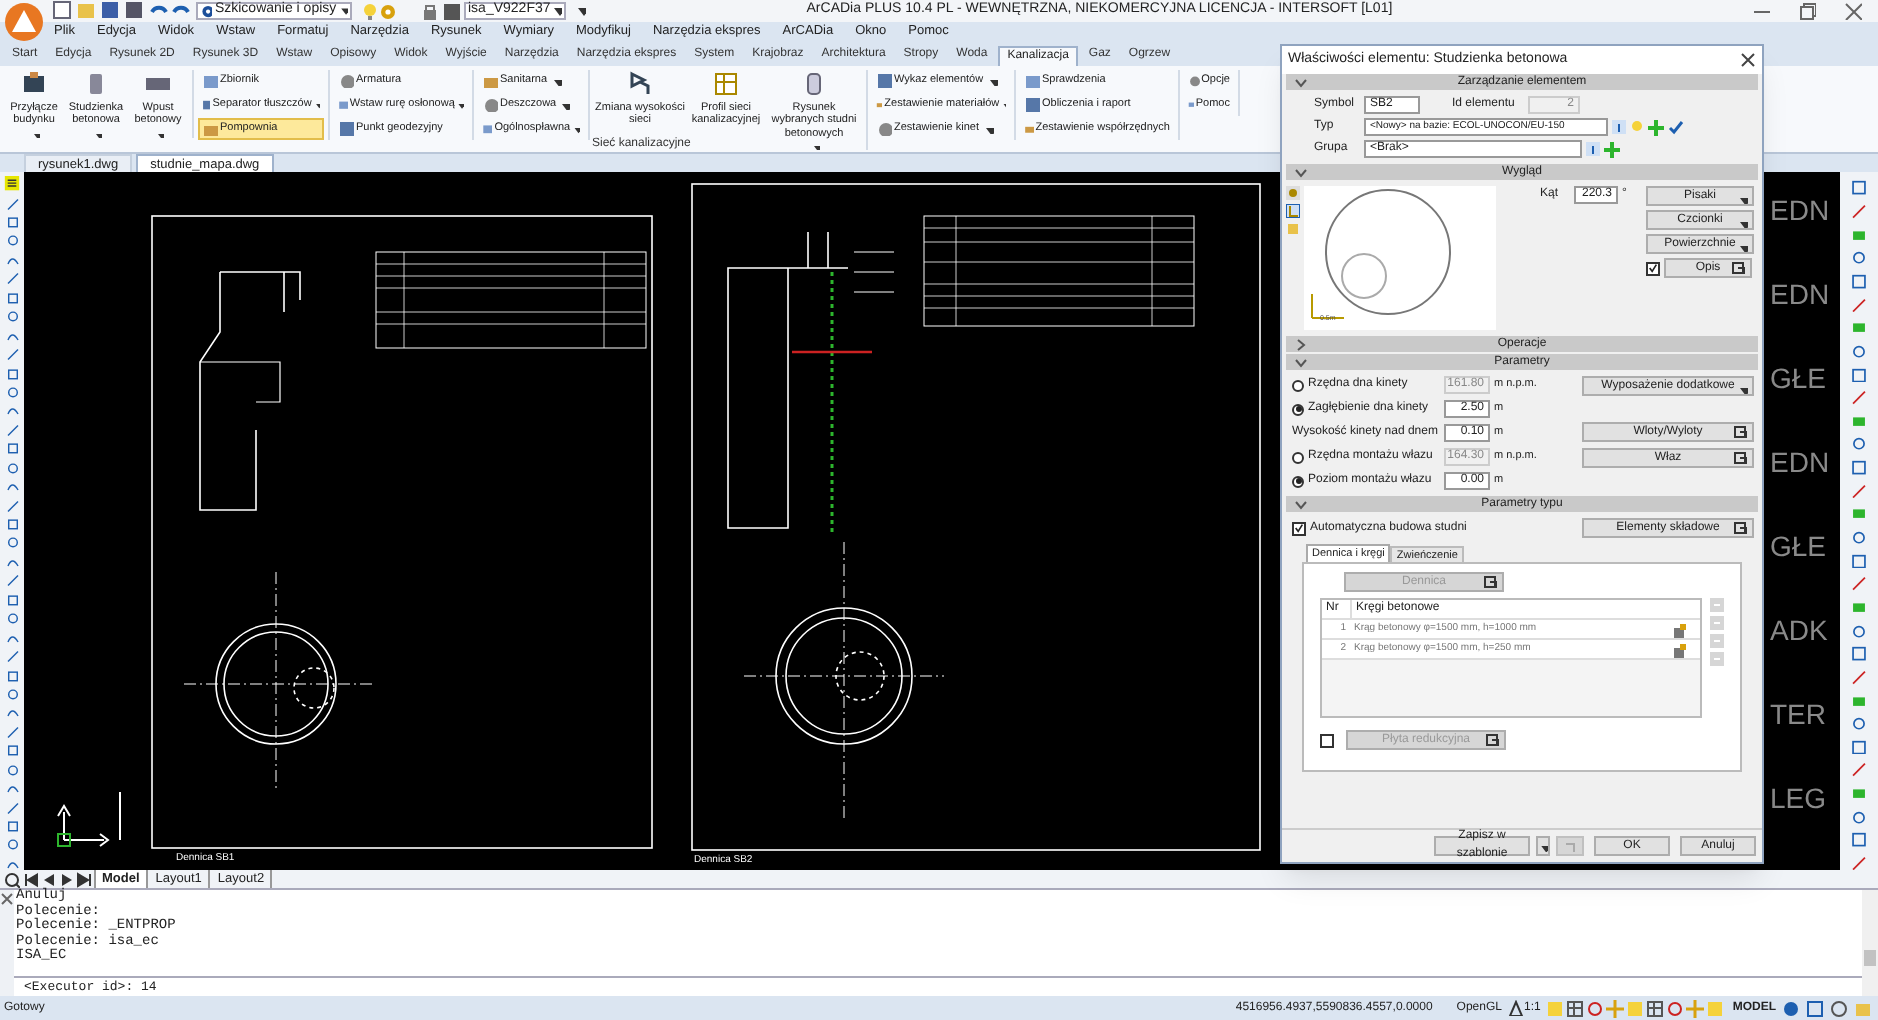 This screenshot has width=1878, height=1020. Describe the element at coordinates (1870, 943) in the screenshot. I see `scrollbar` at that location.